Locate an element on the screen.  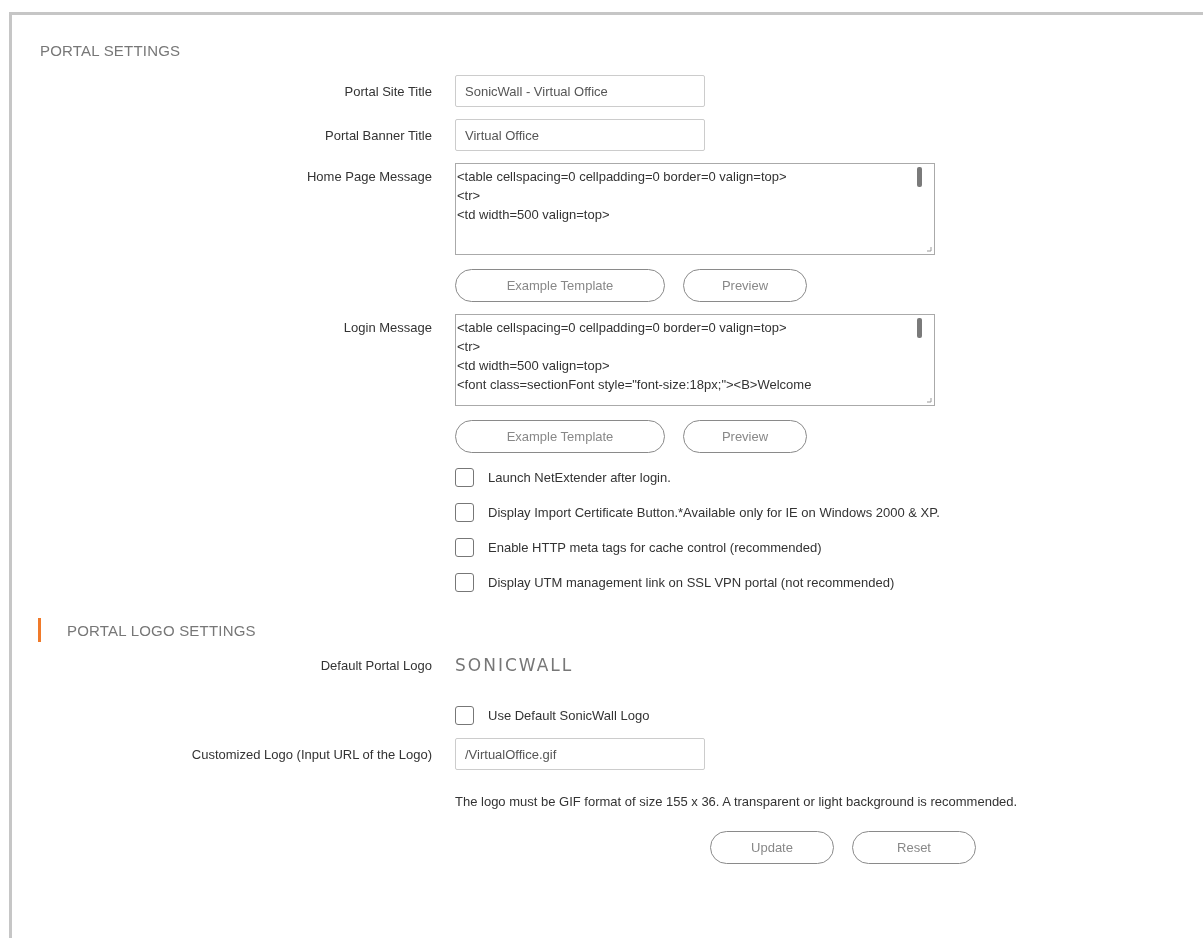
field-label: Default Portal Logo is located at coordinates (375, 665).